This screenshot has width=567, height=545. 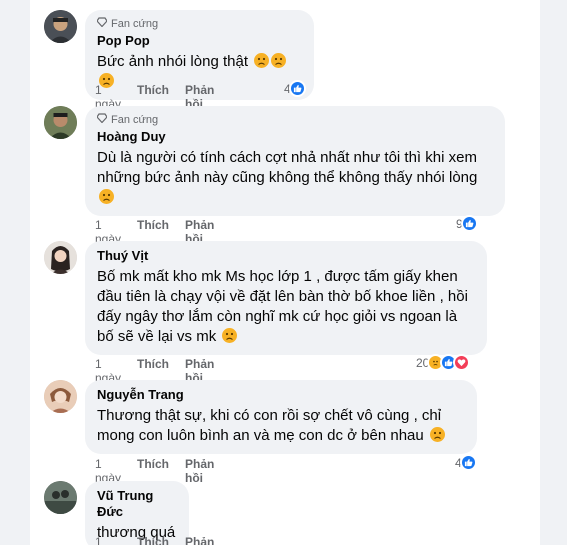 I want to click on commenter-name: Pop Pop, so click(x=199, y=41).